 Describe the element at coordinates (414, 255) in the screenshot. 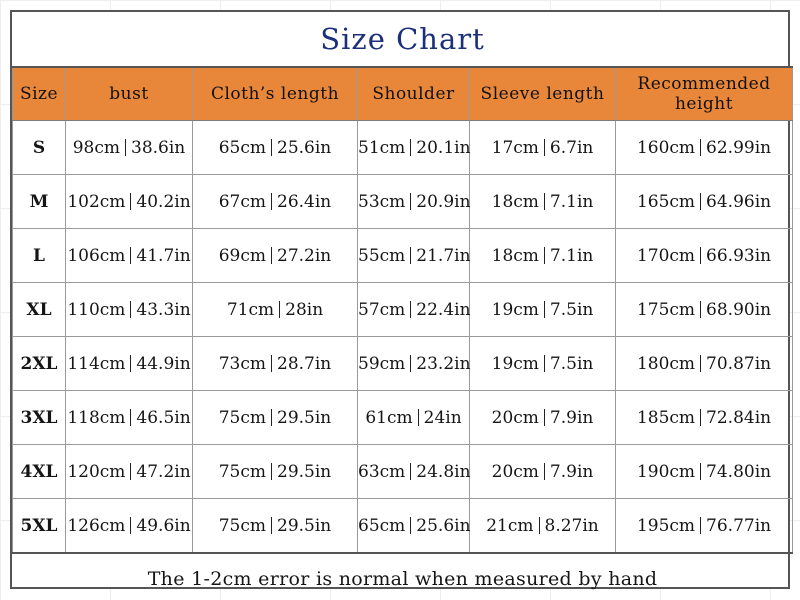

I see `cell-shoulder: 55cm 21.7in` at that location.